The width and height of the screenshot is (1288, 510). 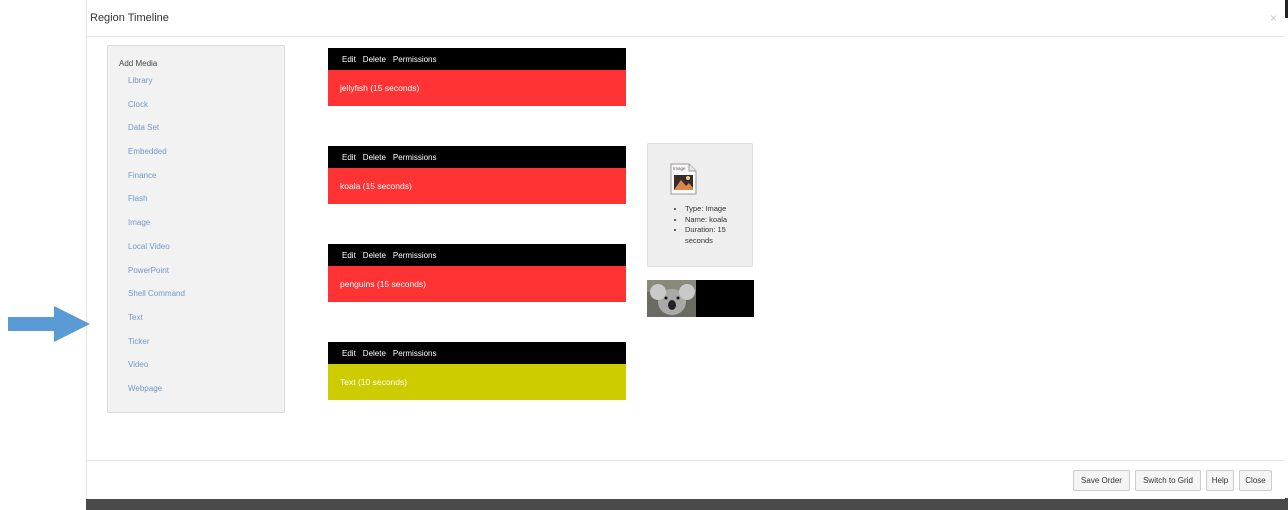 What do you see at coordinates (686, 18) in the screenshot?
I see `modal-header: Region Timeline ×` at bounding box center [686, 18].